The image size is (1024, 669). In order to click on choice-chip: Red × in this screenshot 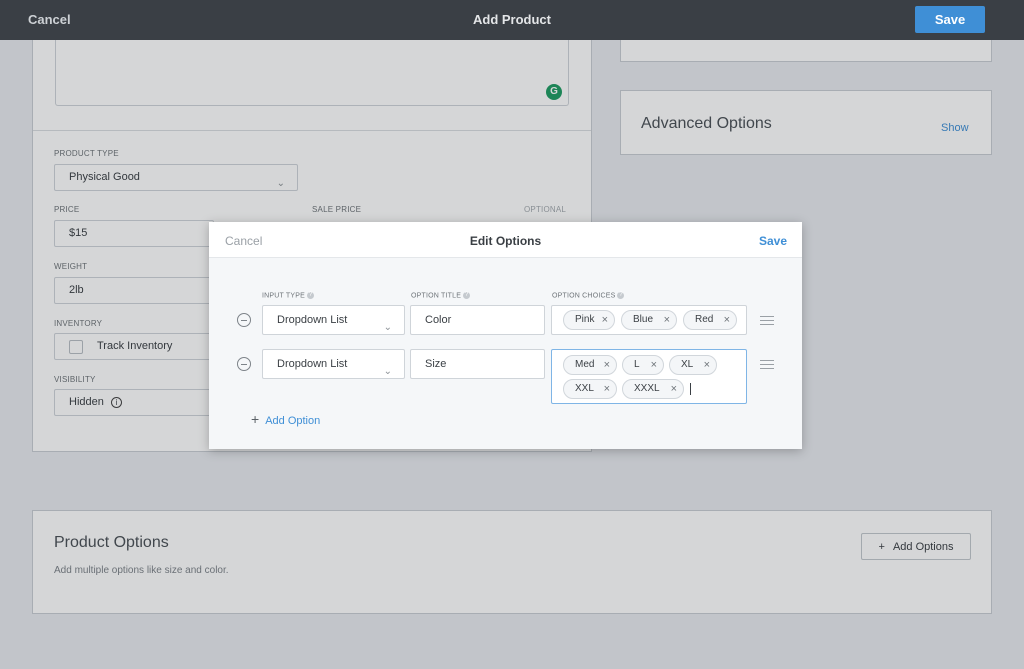, I will do `click(710, 320)`.